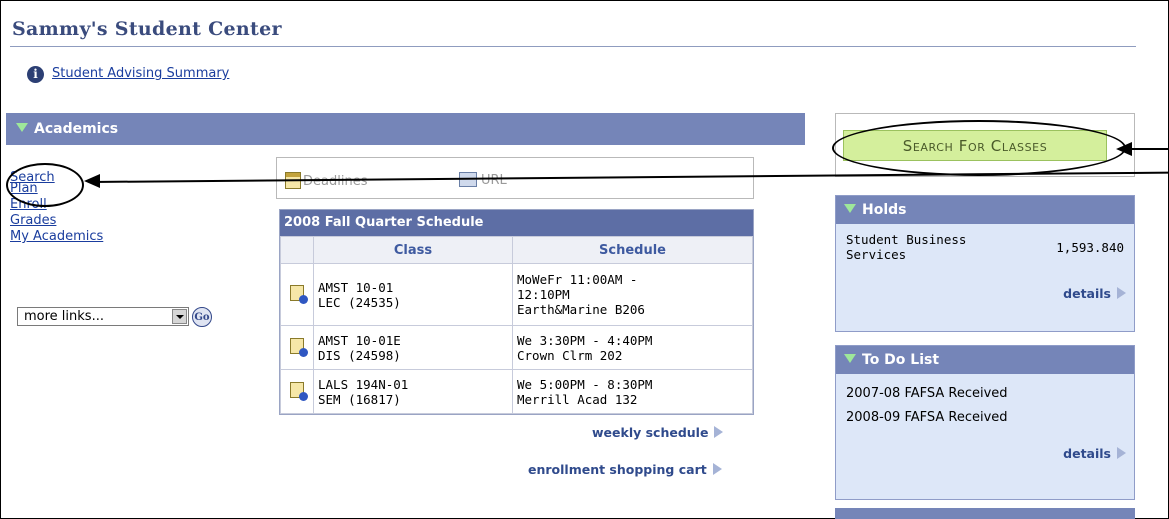 This screenshot has height=519, width=1169. What do you see at coordinates (45, 185) in the screenshot?
I see `annotation-oval-search-link` at bounding box center [45, 185].